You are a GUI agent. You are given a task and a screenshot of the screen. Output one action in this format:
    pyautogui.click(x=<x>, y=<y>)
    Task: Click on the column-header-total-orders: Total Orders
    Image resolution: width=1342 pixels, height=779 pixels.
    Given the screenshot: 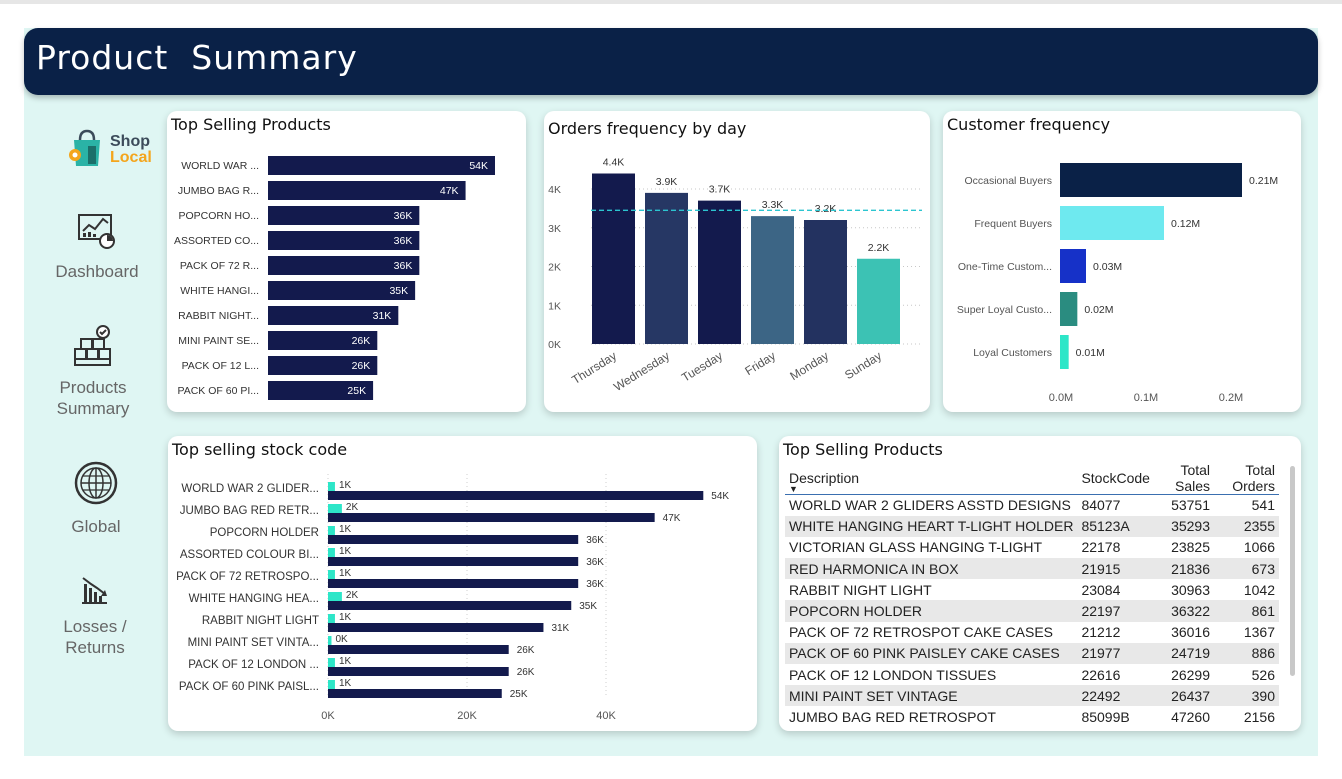 What is the action you would take?
    pyautogui.click(x=1246, y=478)
    